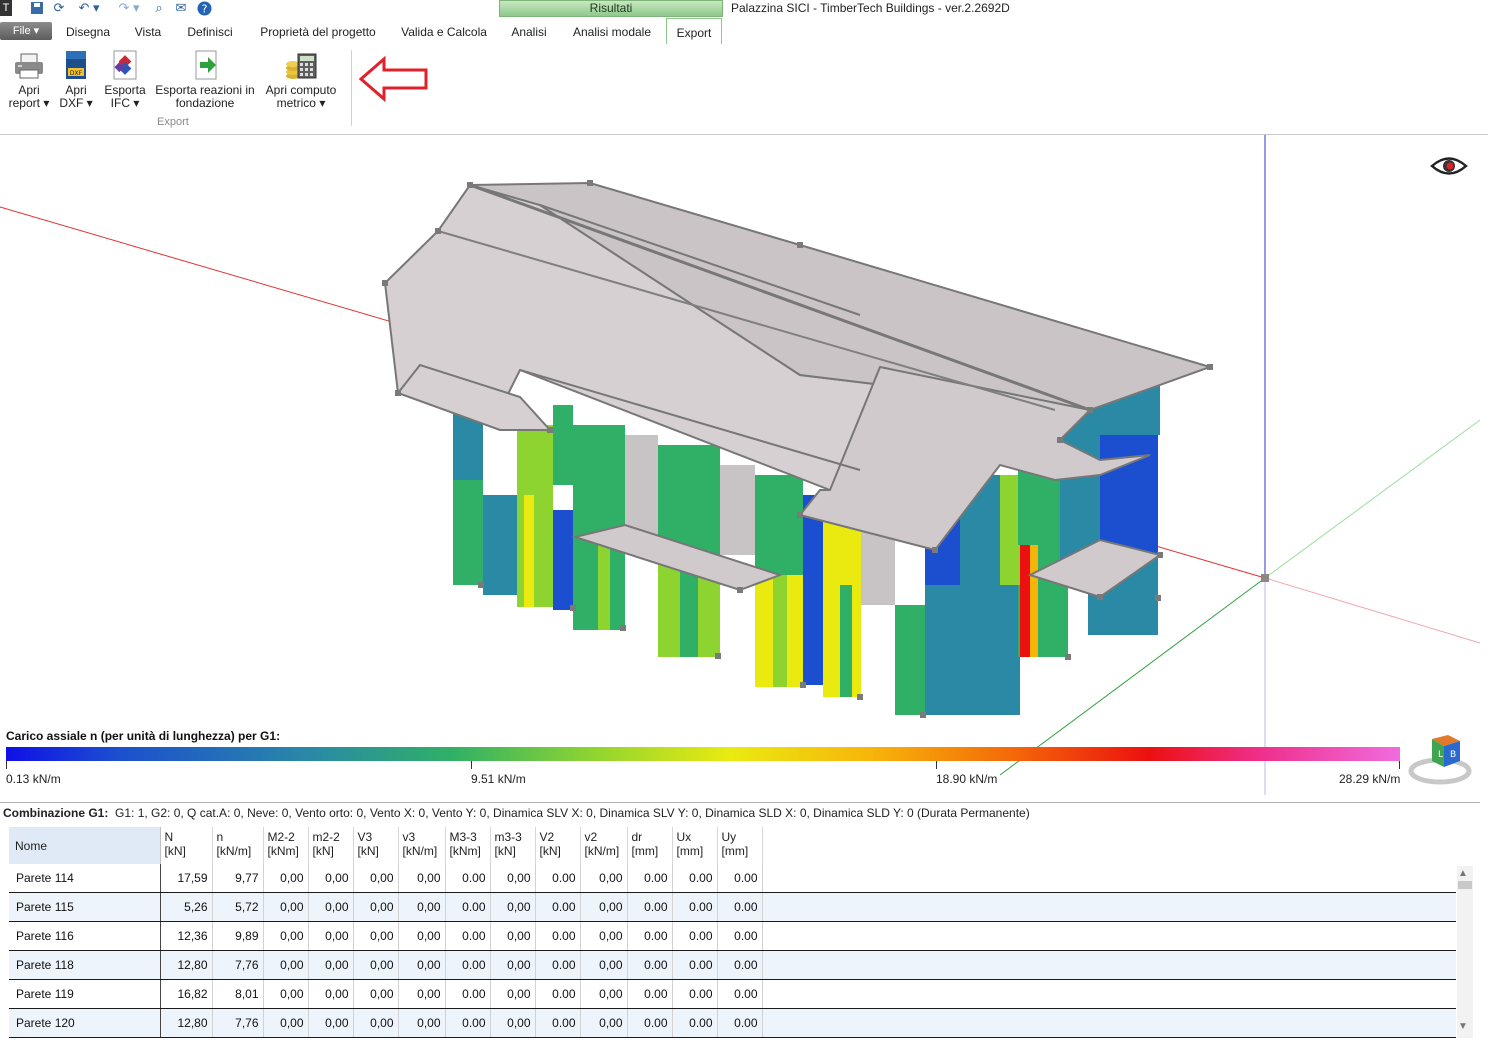 The height and width of the screenshot is (1041, 1488). What do you see at coordinates (210, 30) in the screenshot?
I see `tab-definisci: Definisci` at bounding box center [210, 30].